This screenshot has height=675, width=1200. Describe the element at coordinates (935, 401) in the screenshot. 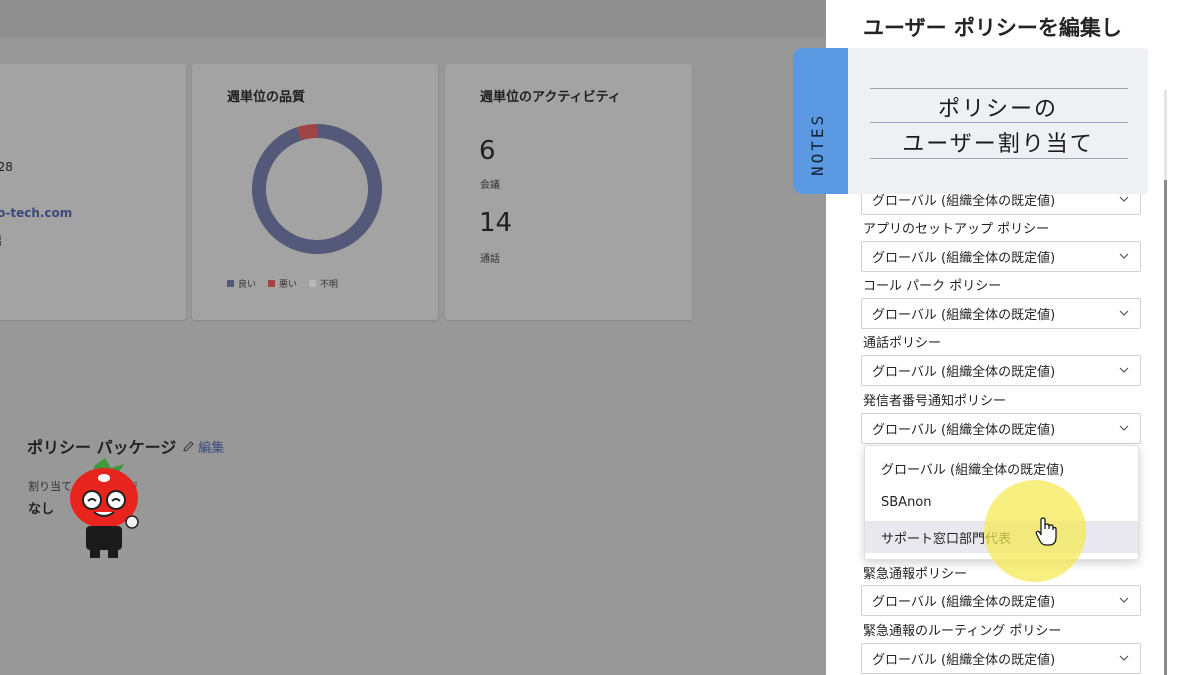

I see `caller-id-policy-label: 発信者番号通知ポリシー` at that location.